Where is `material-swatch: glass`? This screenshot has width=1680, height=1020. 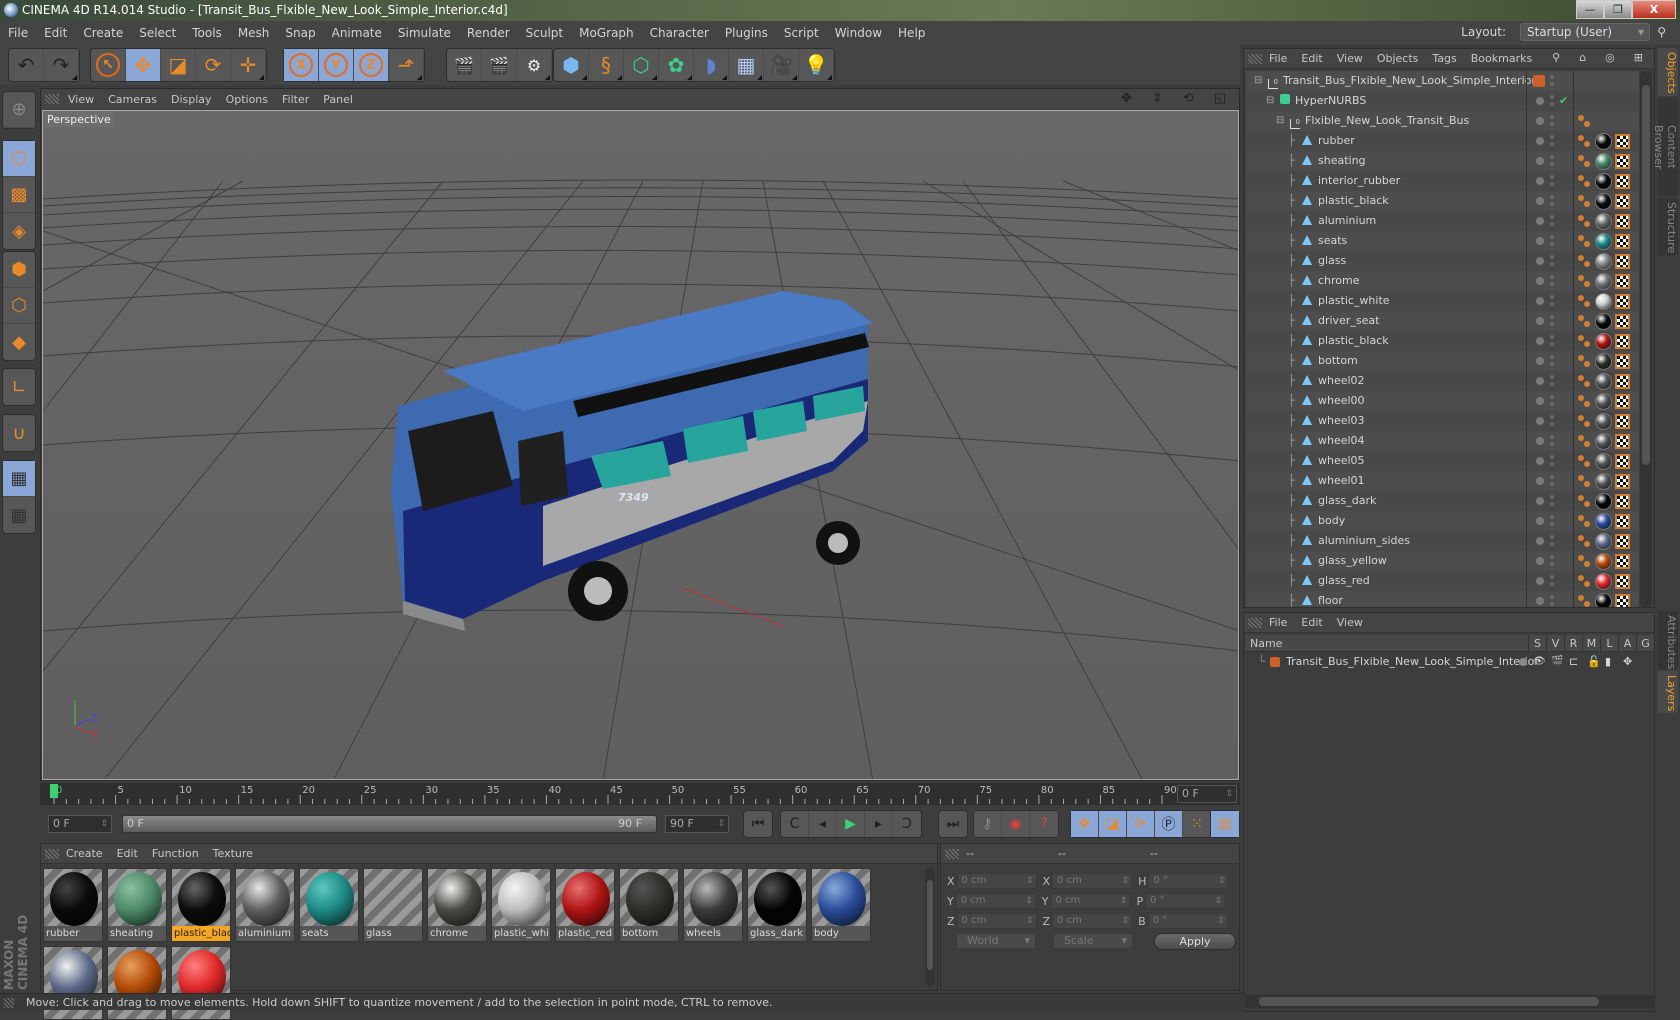
material-swatch: glass is located at coordinates (393, 905).